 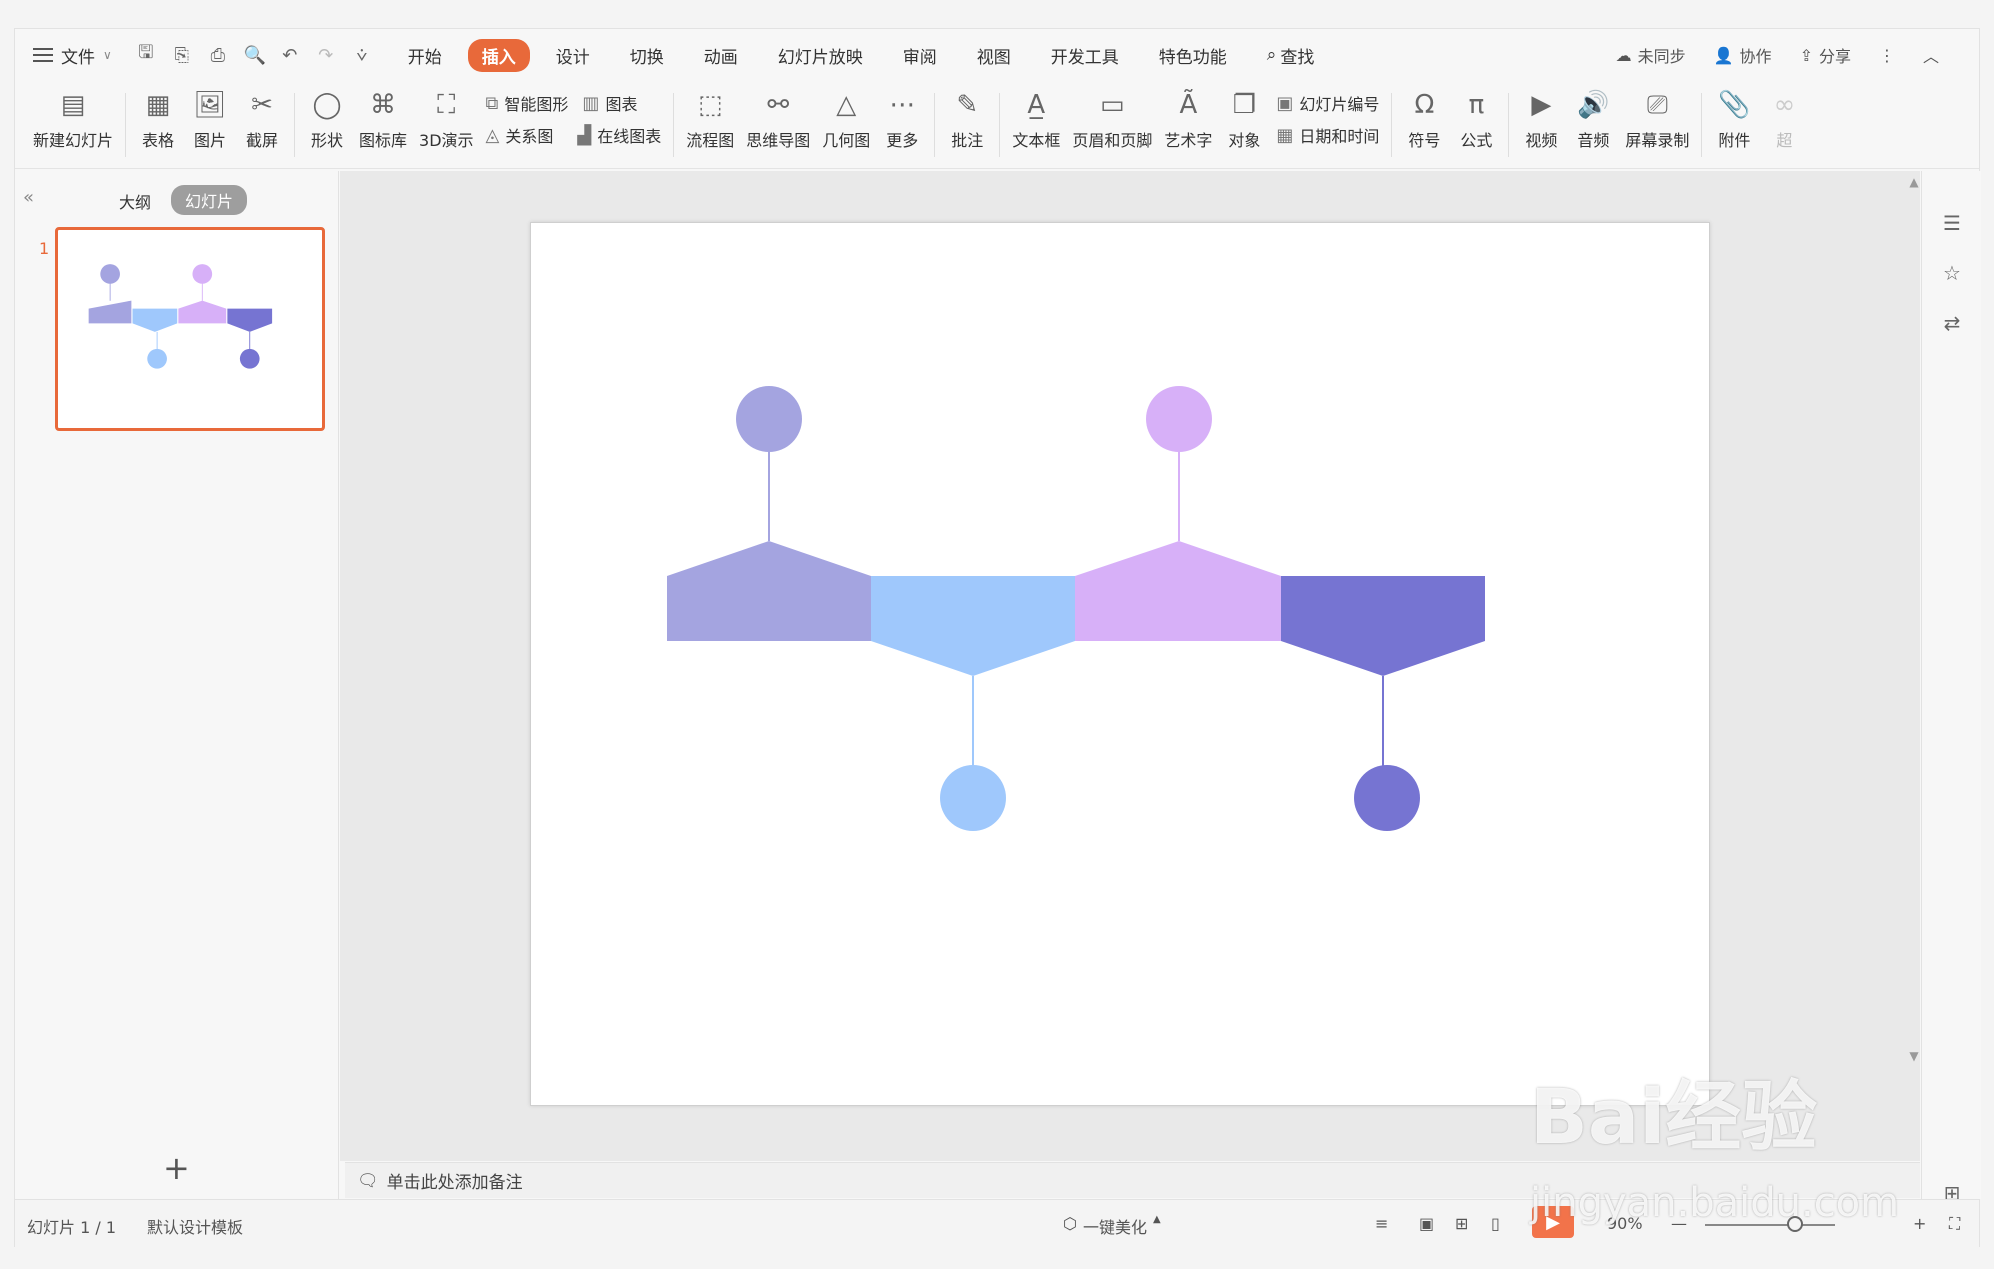 I want to click on customize-icon: ⩒, so click(x=362, y=55).